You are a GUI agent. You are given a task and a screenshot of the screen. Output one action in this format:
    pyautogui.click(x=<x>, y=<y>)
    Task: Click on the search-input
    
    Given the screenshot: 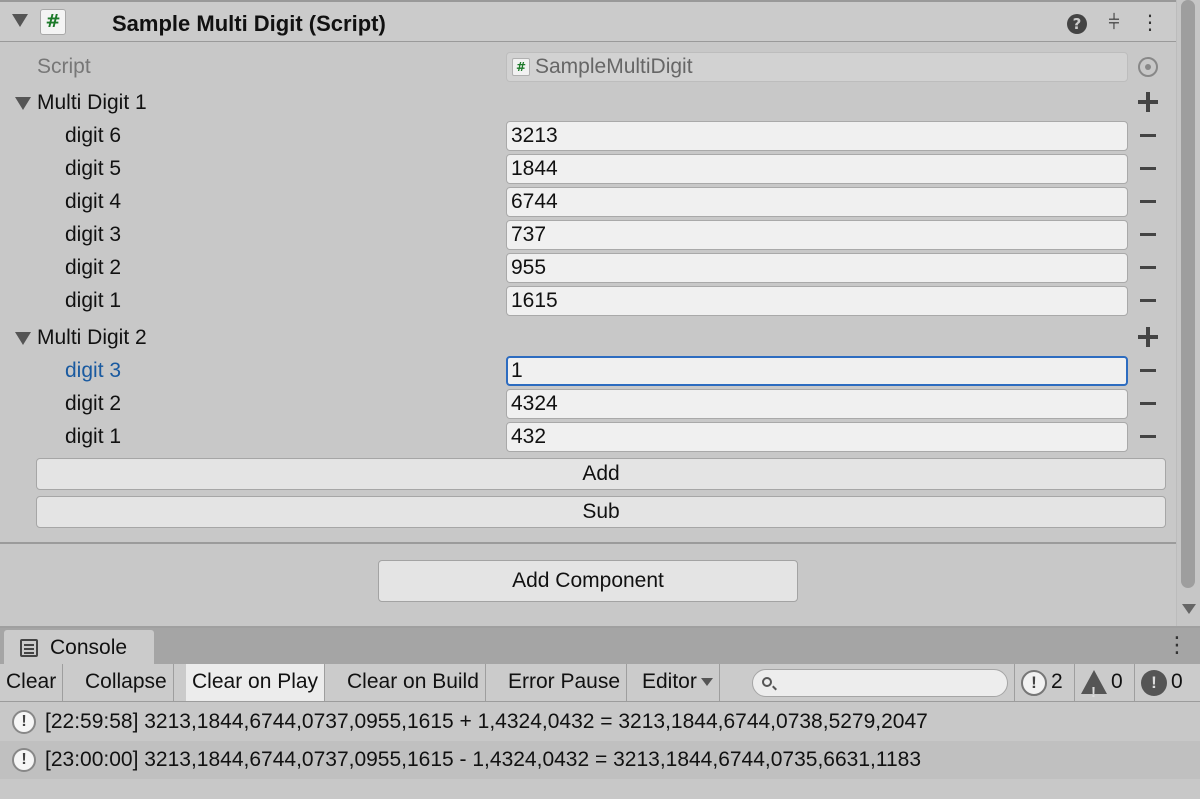 What is the action you would take?
    pyautogui.click(x=890, y=683)
    